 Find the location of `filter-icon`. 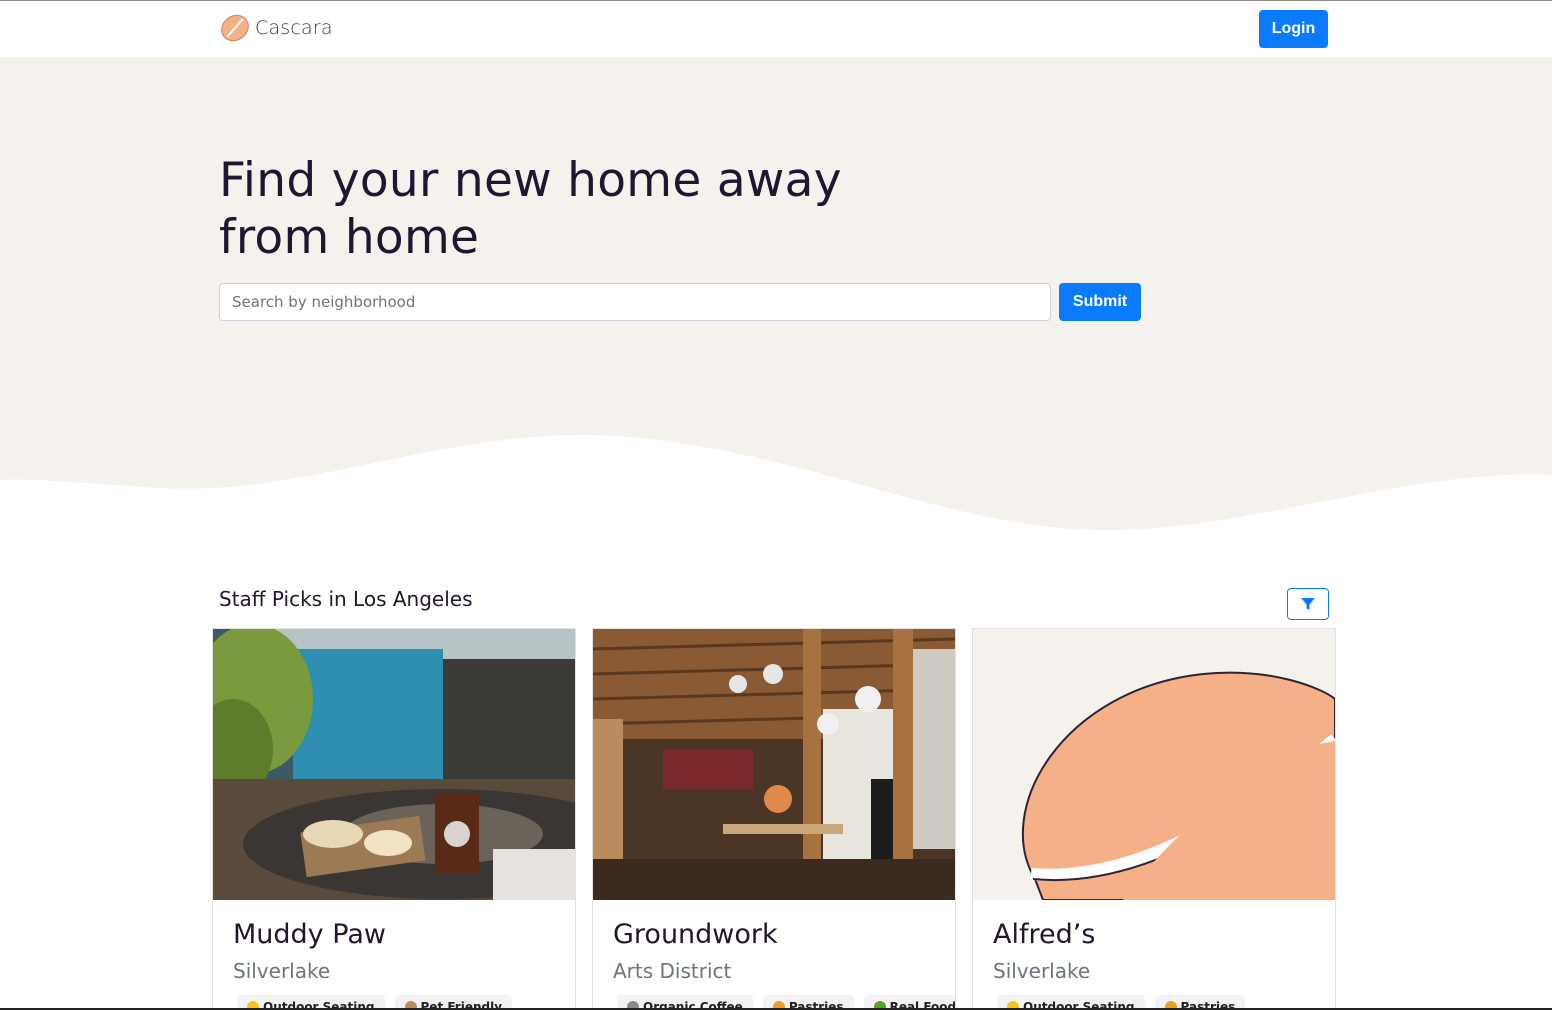

filter-icon is located at coordinates (1308, 604).